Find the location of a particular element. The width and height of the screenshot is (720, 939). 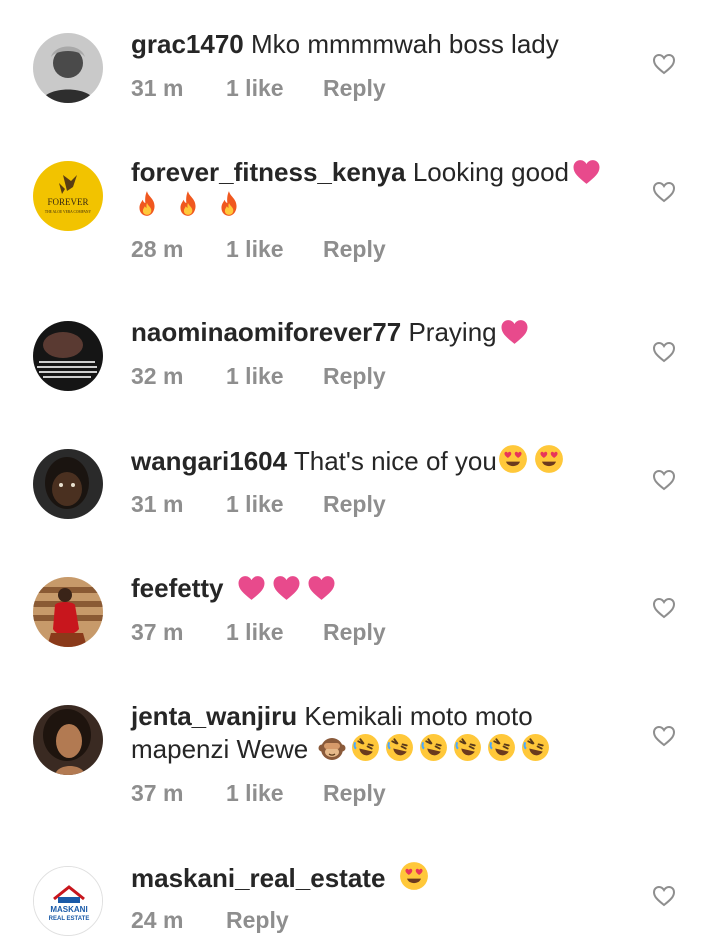

comment-meta: 28 m 1 like Reply is located at coordinates (258, 249).